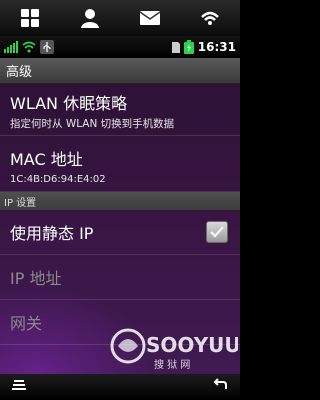  What do you see at coordinates (120, 71) in the screenshot?
I see `page-title: 高级` at bounding box center [120, 71].